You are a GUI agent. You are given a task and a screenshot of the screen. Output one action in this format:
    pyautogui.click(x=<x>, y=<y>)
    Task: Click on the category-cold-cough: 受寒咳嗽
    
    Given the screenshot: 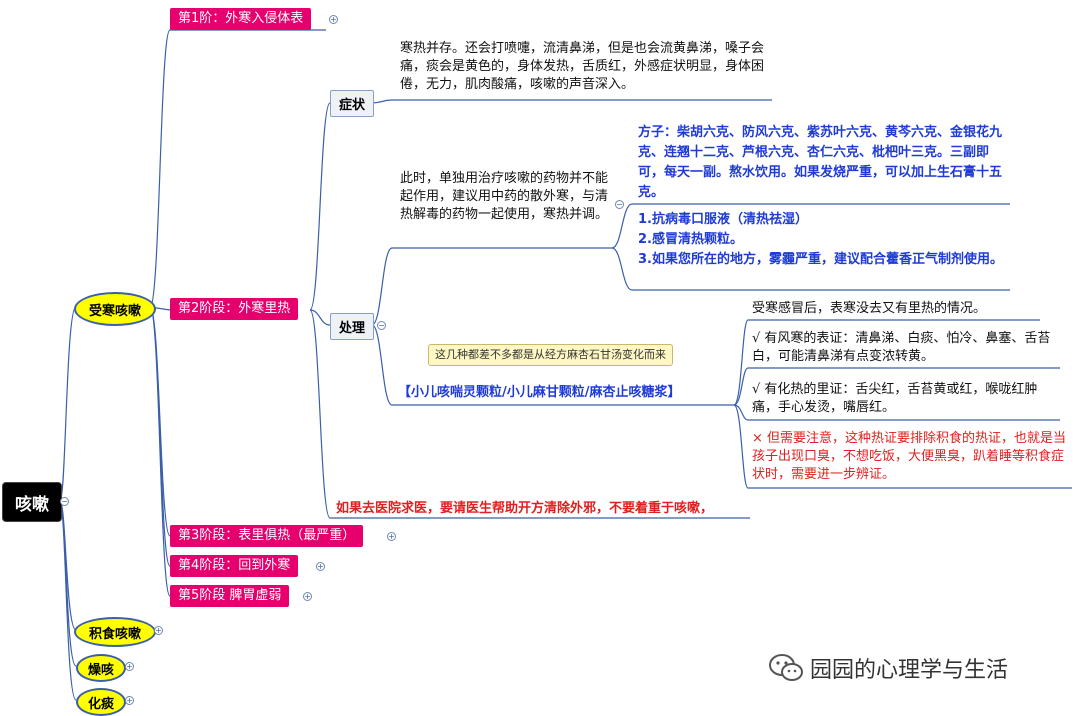 What is the action you would take?
    pyautogui.click(x=115, y=309)
    